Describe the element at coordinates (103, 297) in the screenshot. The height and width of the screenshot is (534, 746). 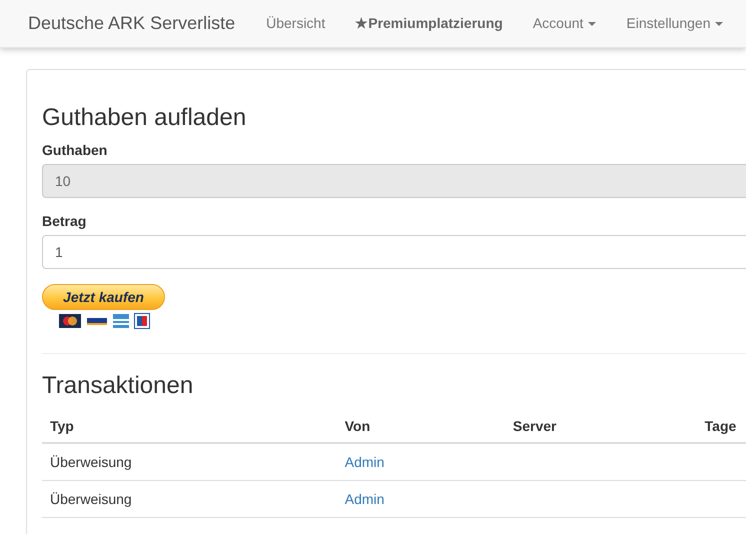
I see `buy-button: Jetzt kaufen` at that location.